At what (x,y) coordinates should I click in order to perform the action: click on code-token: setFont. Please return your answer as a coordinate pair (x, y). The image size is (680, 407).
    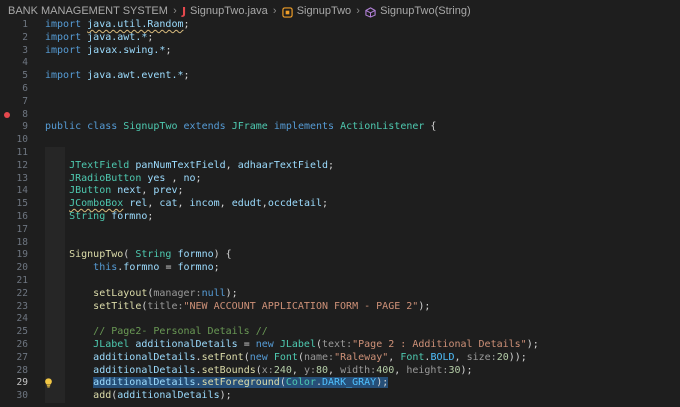
    Looking at the image, I should click on (222, 357).